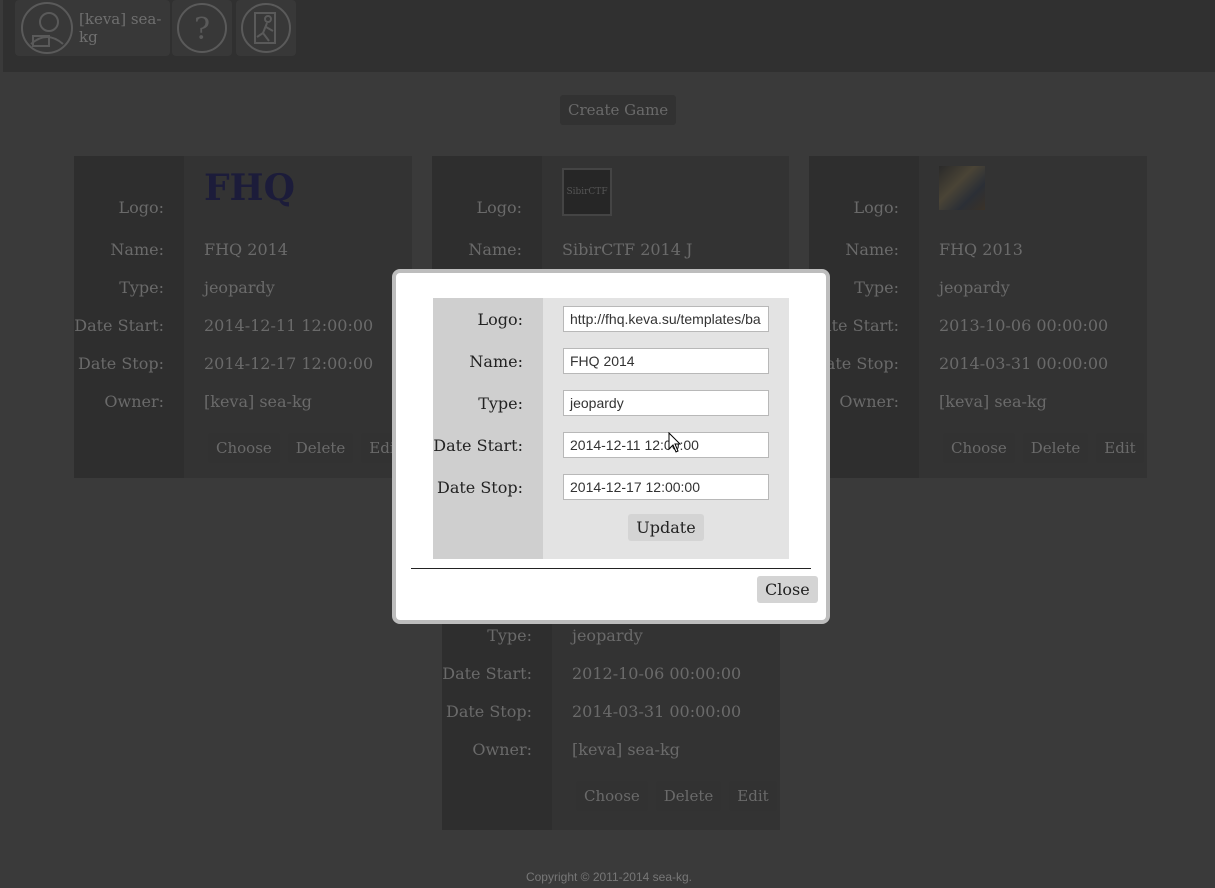 The width and height of the screenshot is (1215, 888). What do you see at coordinates (962, 188) in the screenshot?
I see `game-logo-image` at bounding box center [962, 188].